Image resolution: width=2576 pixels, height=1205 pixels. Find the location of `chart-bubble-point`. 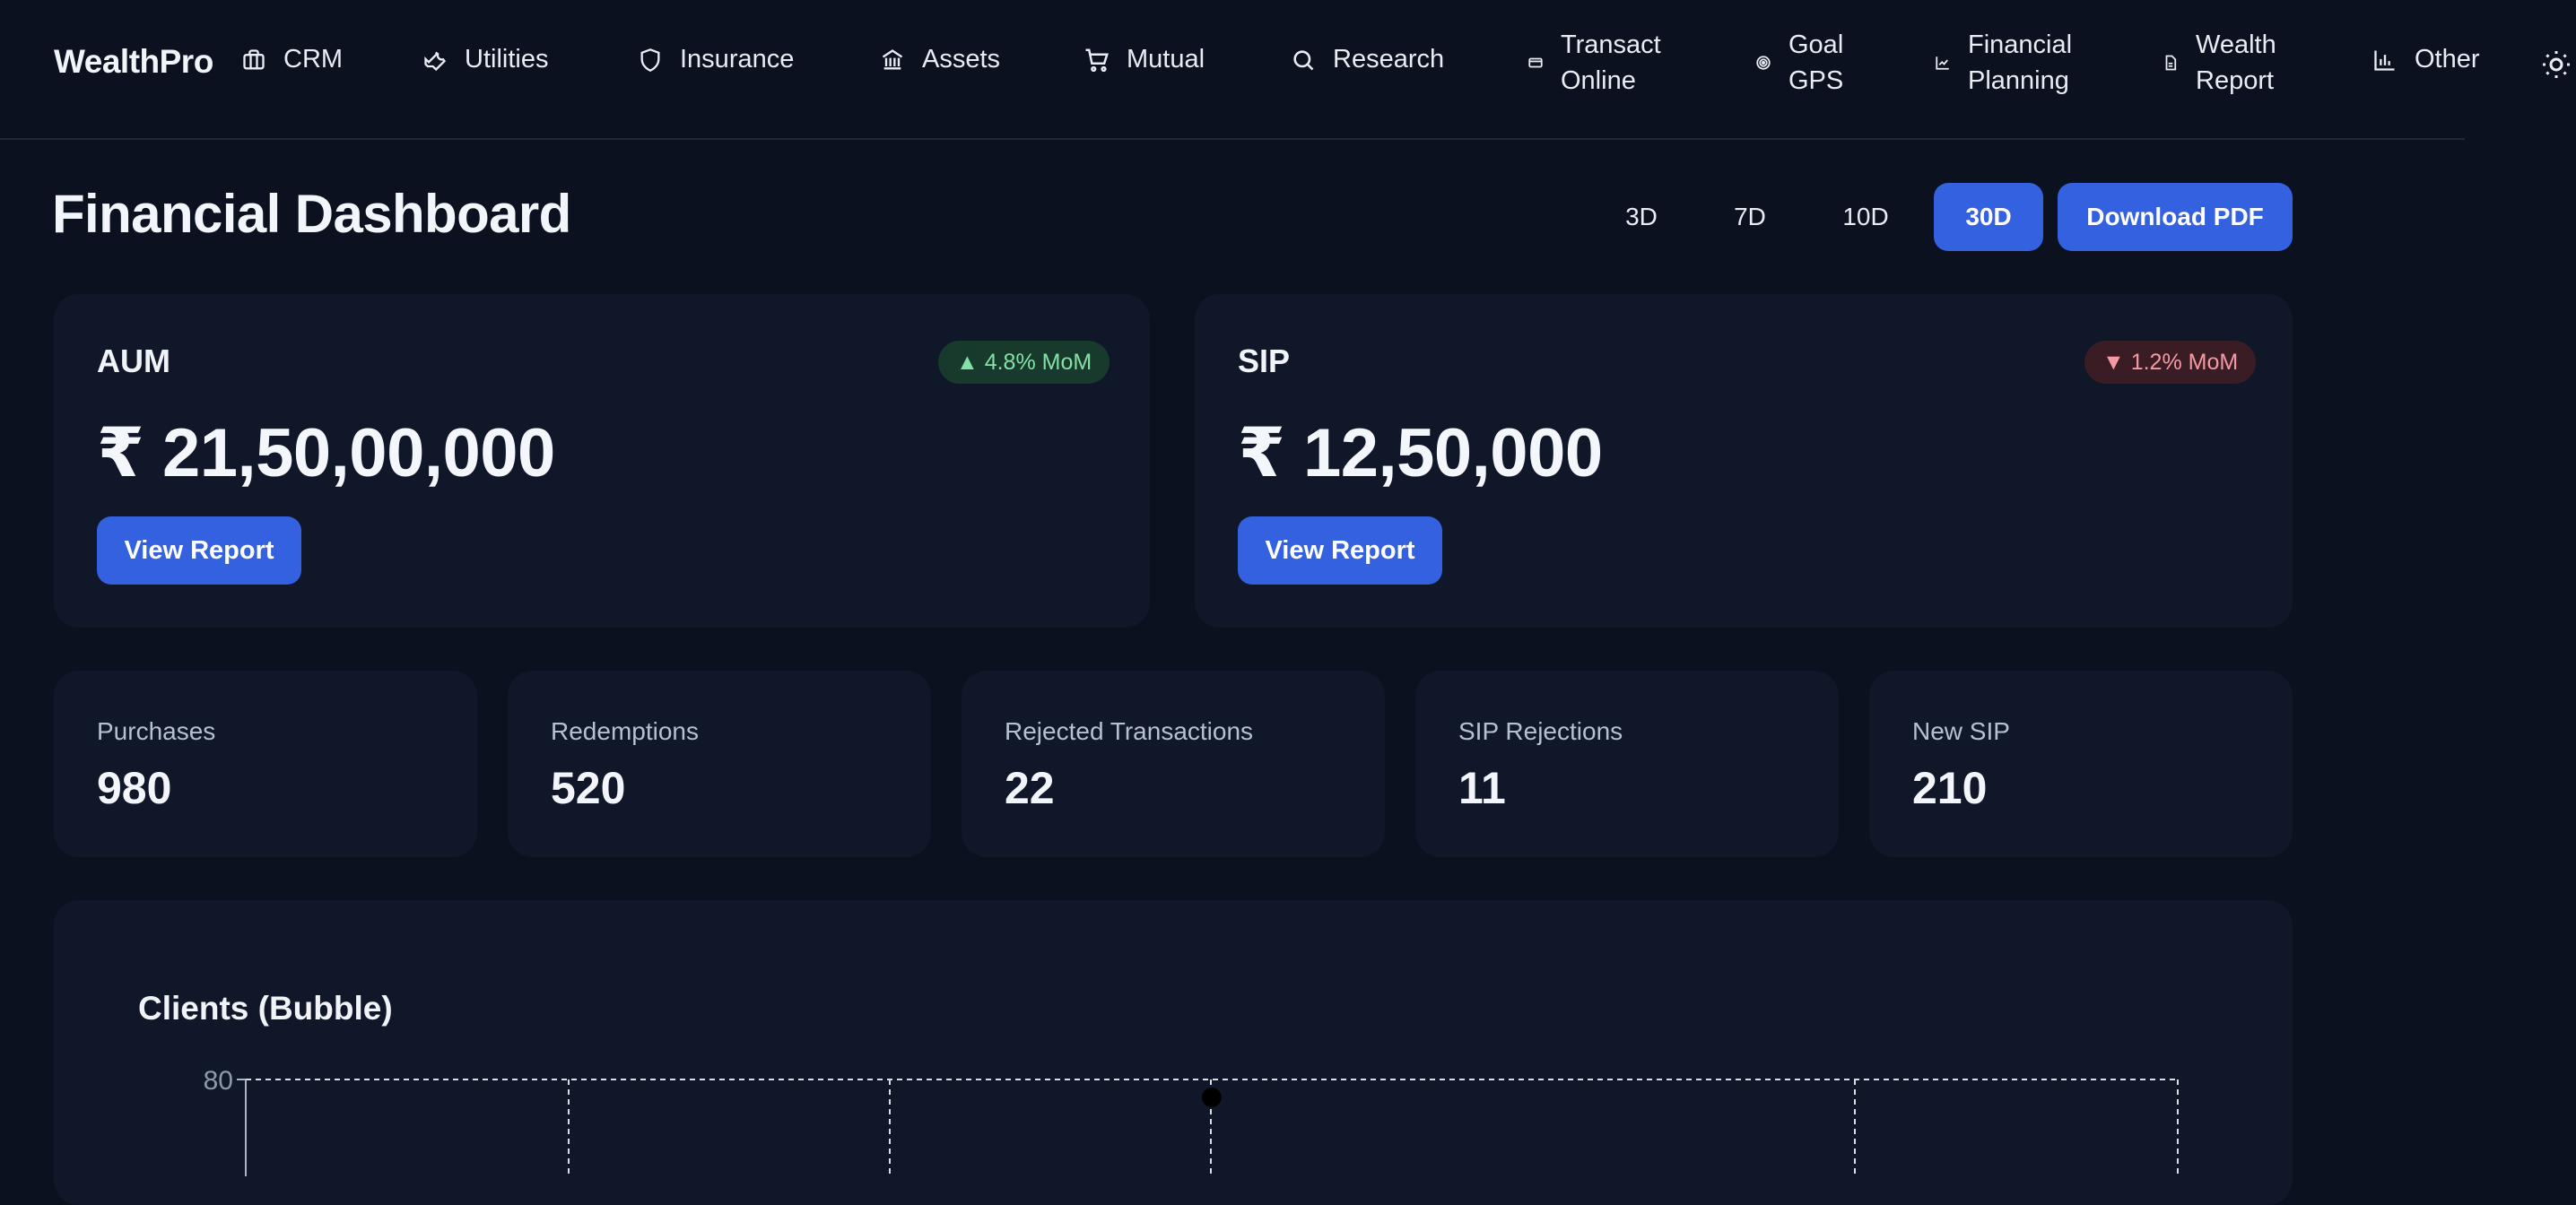

chart-bubble-point is located at coordinates (1212, 1097).